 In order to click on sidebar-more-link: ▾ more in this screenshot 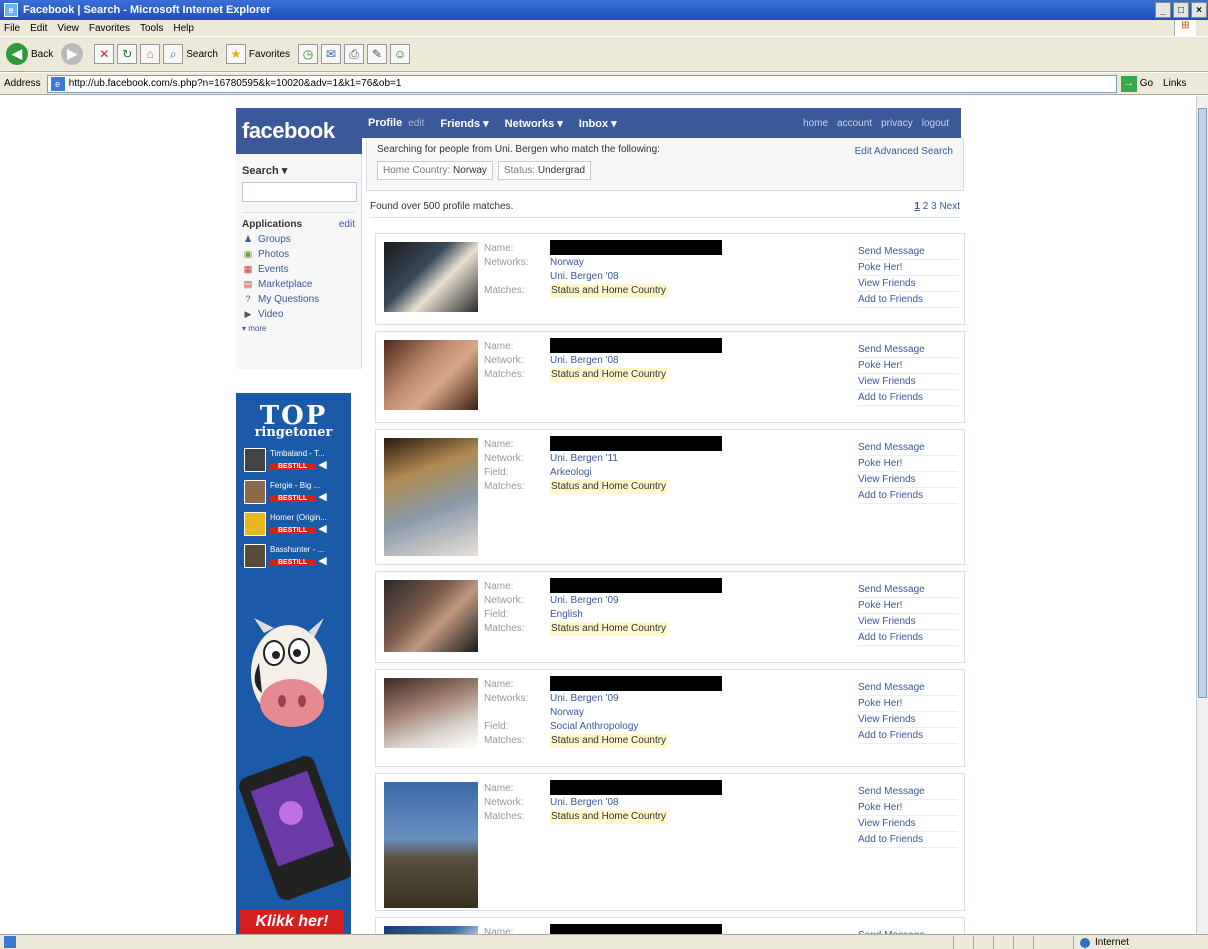, I will do `click(298, 328)`.